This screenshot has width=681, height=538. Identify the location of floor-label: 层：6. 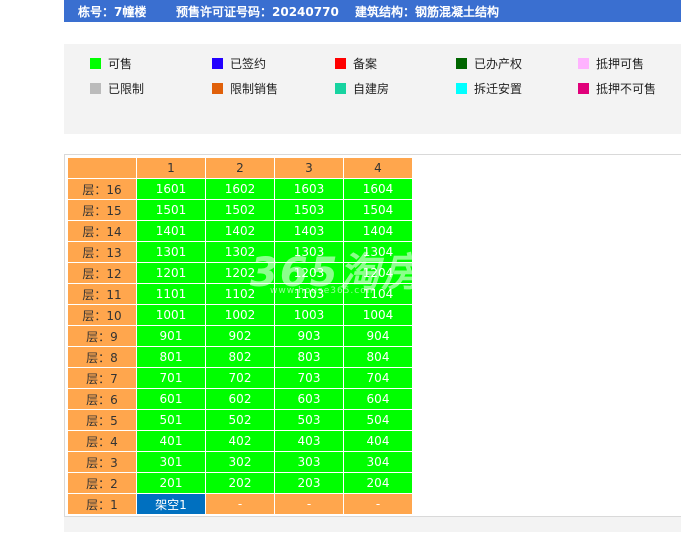
(102, 399).